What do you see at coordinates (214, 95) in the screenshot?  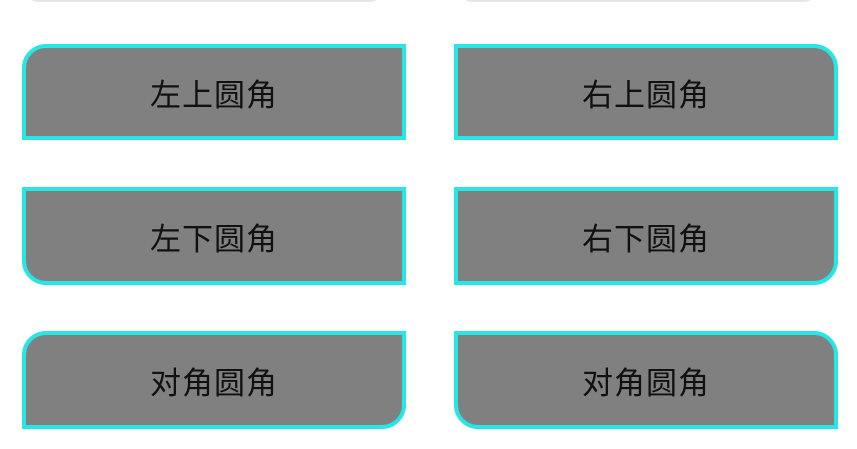 I see `top-left-rounded-label: 左上圆角` at bounding box center [214, 95].